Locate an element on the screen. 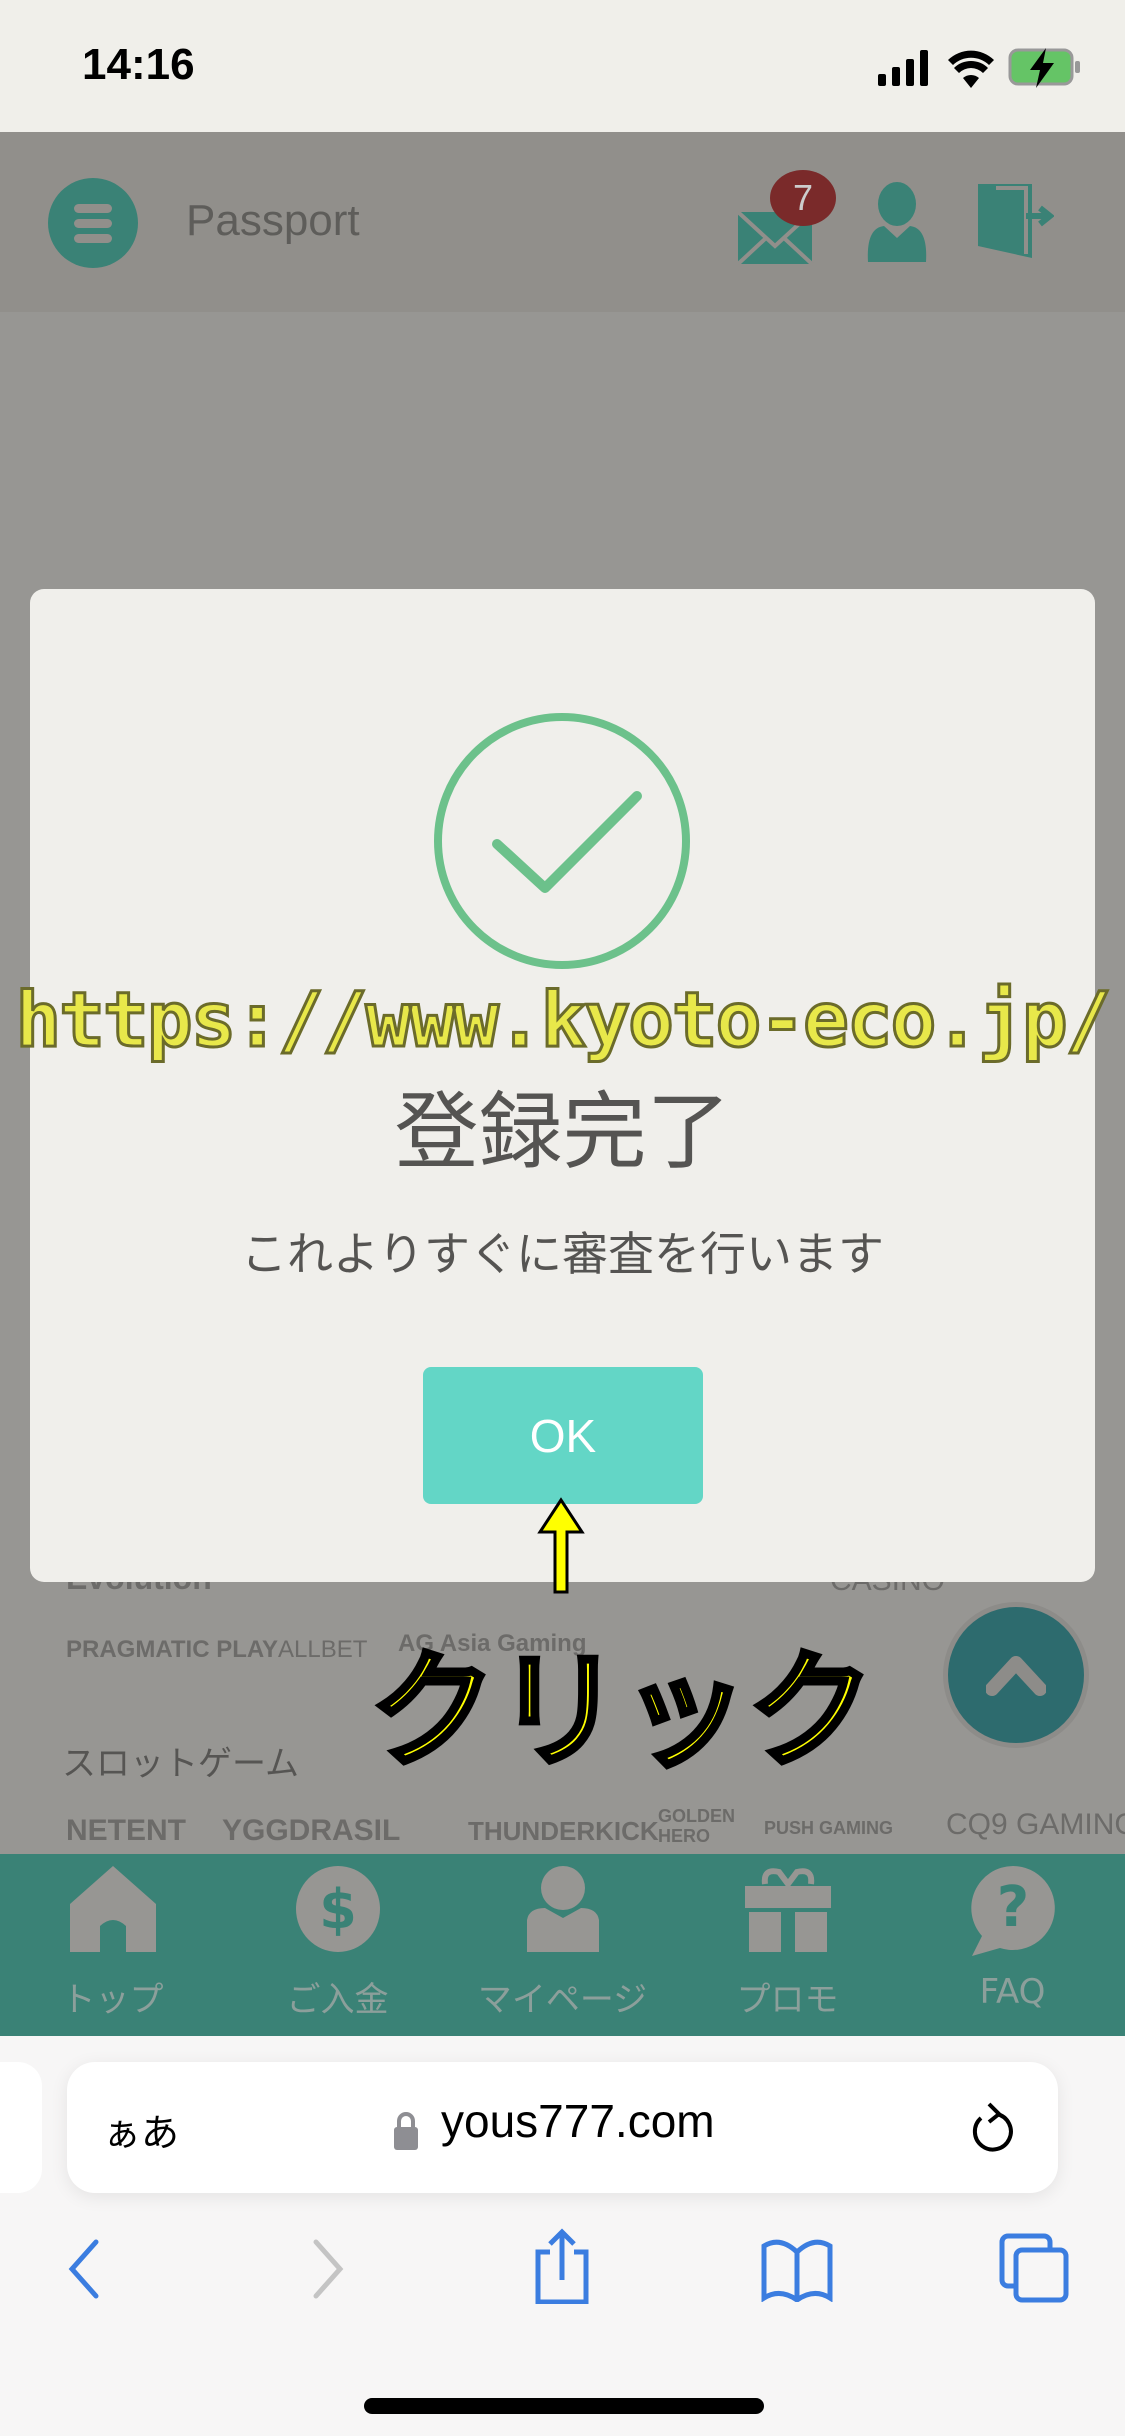 Image resolution: width=1125 pixels, height=2436 pixels. status-time: 14:16 is located at coordinates (138, 64).